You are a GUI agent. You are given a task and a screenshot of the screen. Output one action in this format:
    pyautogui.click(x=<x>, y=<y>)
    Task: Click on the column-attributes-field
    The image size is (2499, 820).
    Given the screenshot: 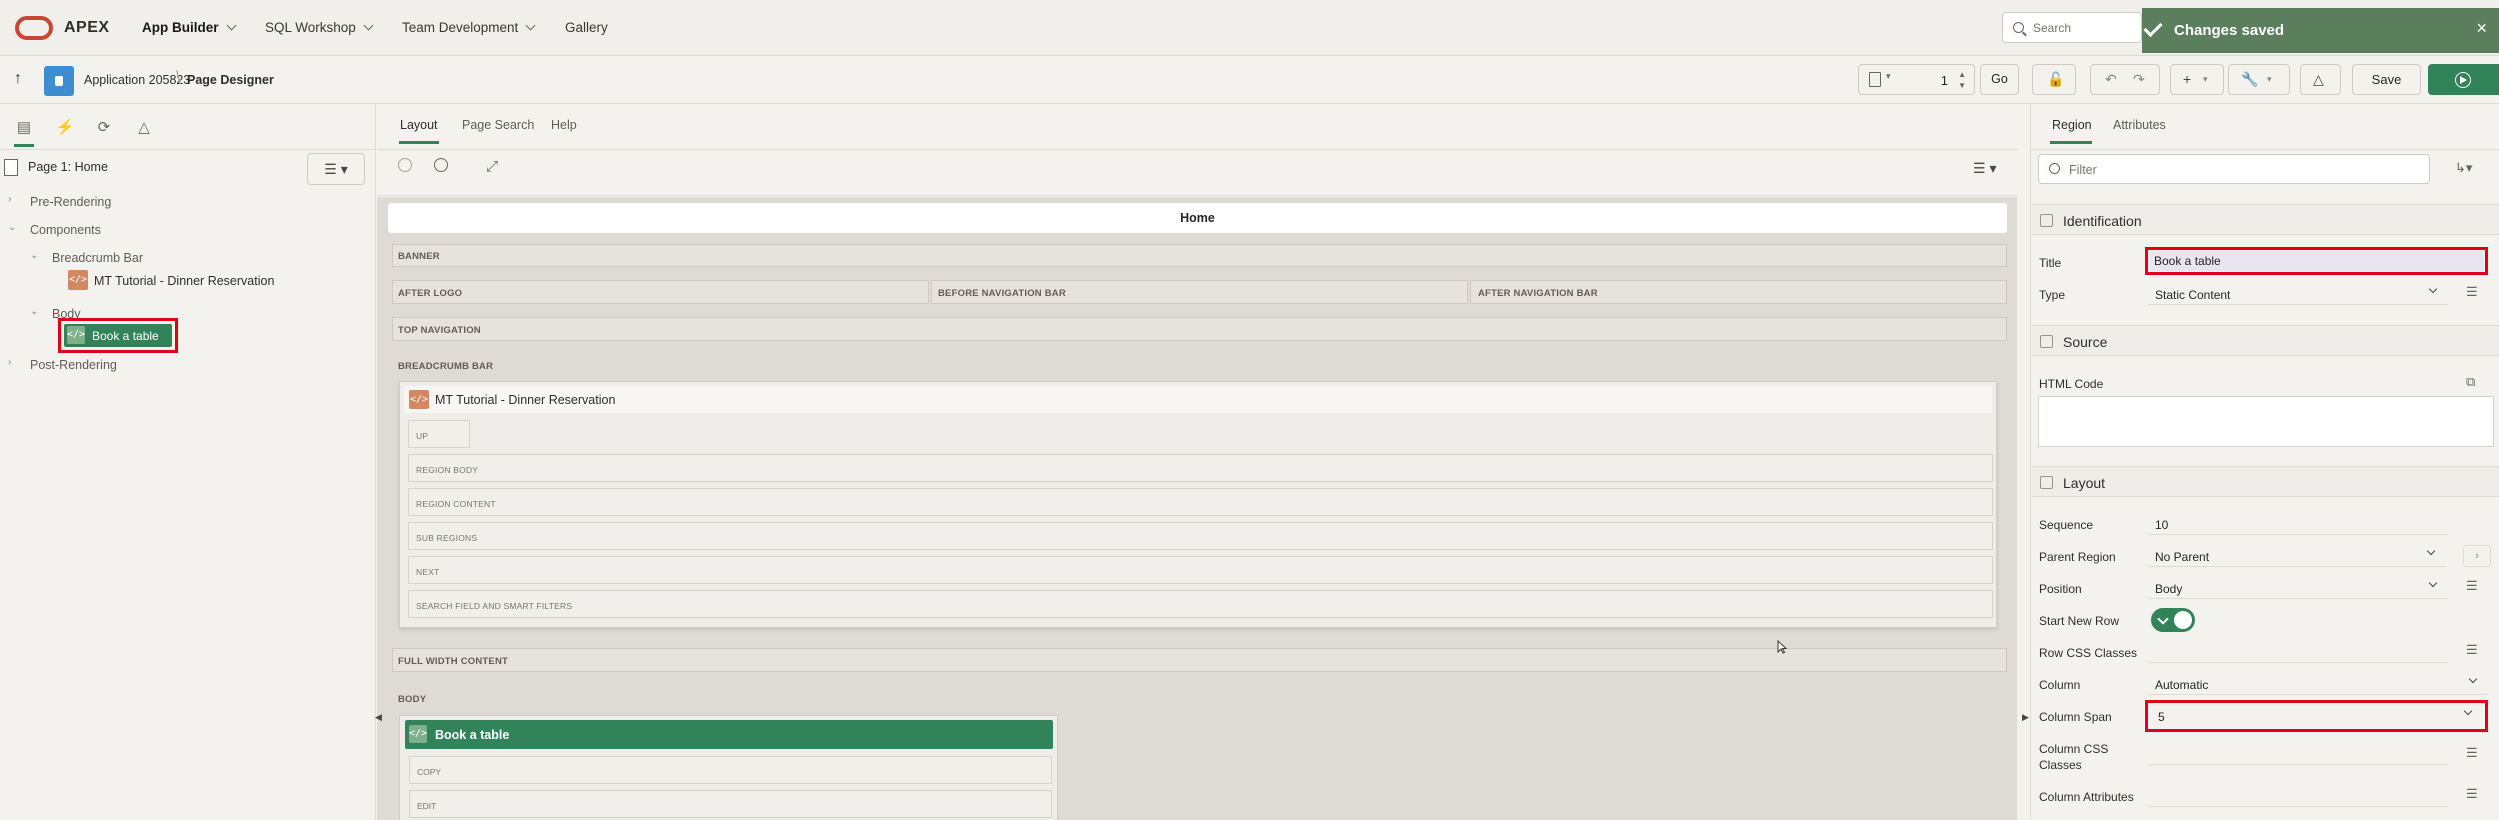 What is the action you would take?
    pyautogui.click(x=2298, y=796)
    